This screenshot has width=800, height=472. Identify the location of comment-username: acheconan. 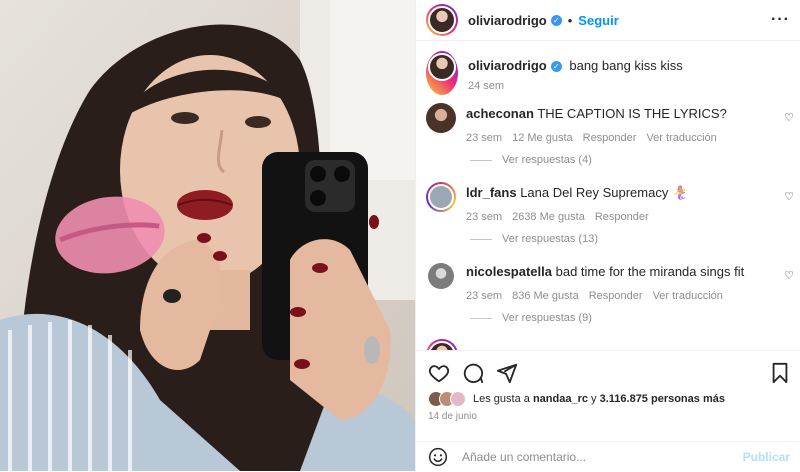
(500, 113).